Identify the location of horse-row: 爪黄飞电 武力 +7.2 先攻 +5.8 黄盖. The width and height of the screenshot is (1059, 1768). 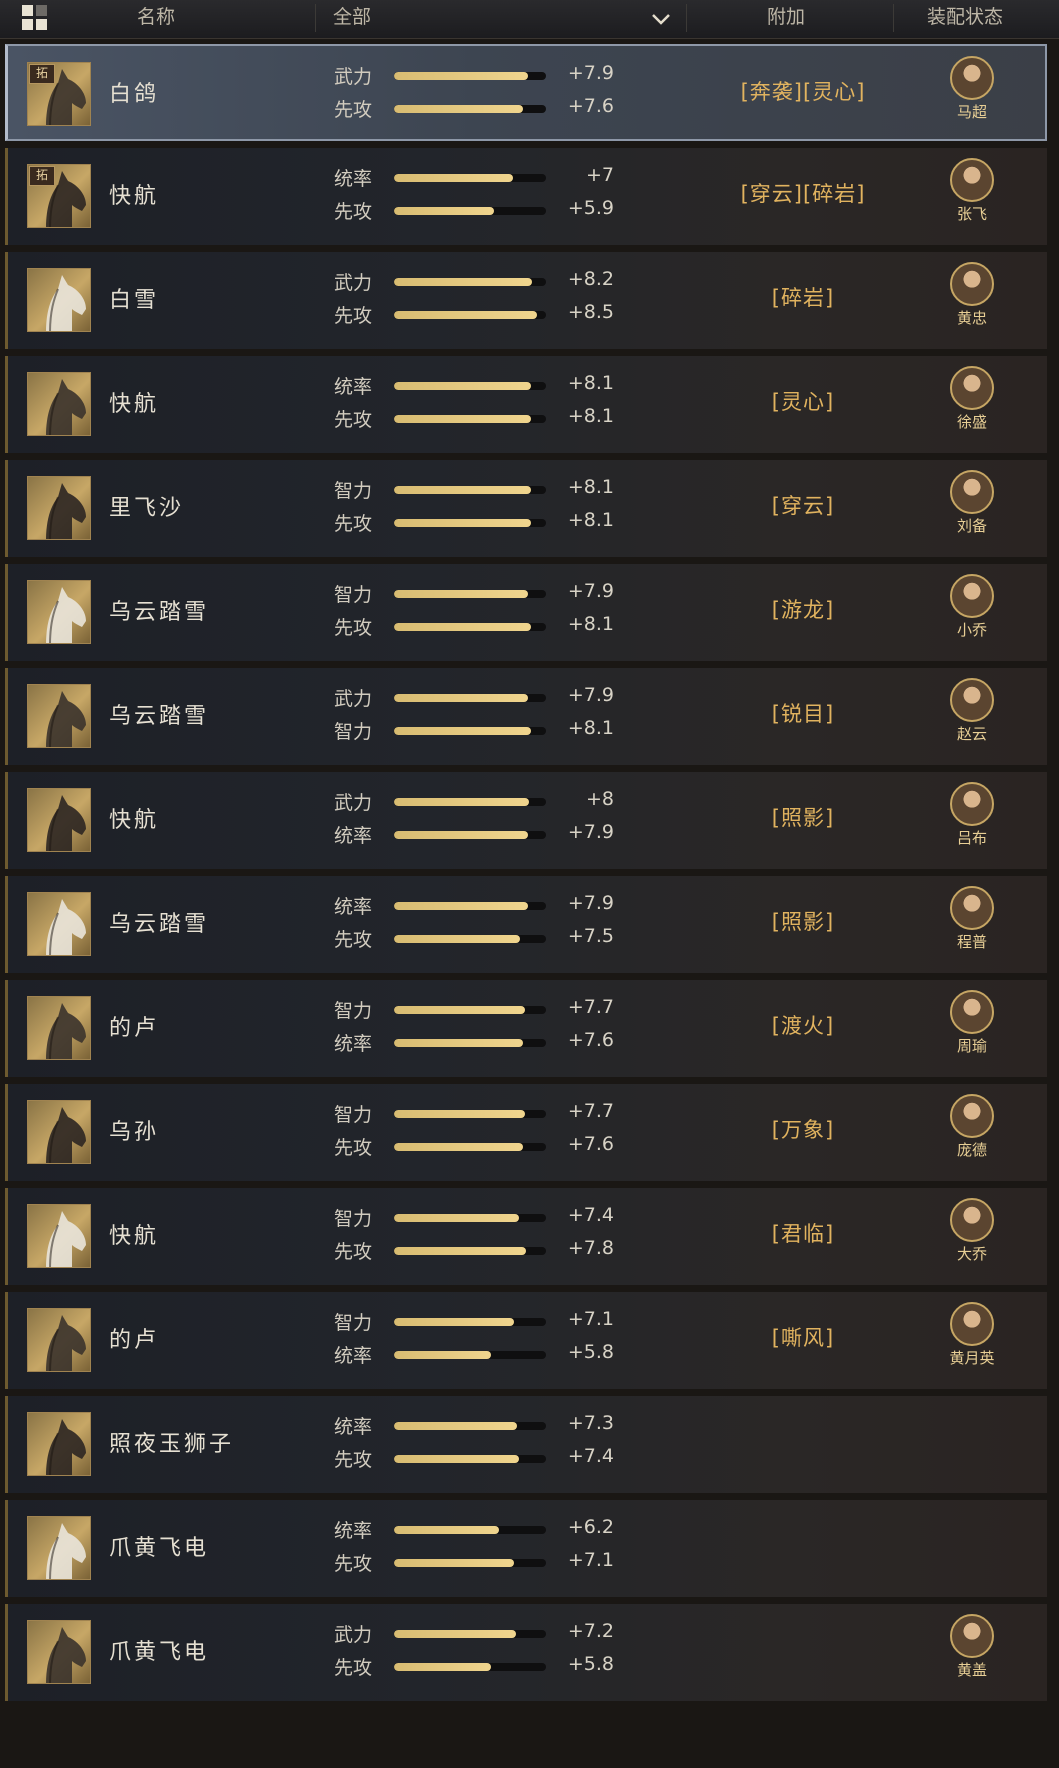
(526, 1652).